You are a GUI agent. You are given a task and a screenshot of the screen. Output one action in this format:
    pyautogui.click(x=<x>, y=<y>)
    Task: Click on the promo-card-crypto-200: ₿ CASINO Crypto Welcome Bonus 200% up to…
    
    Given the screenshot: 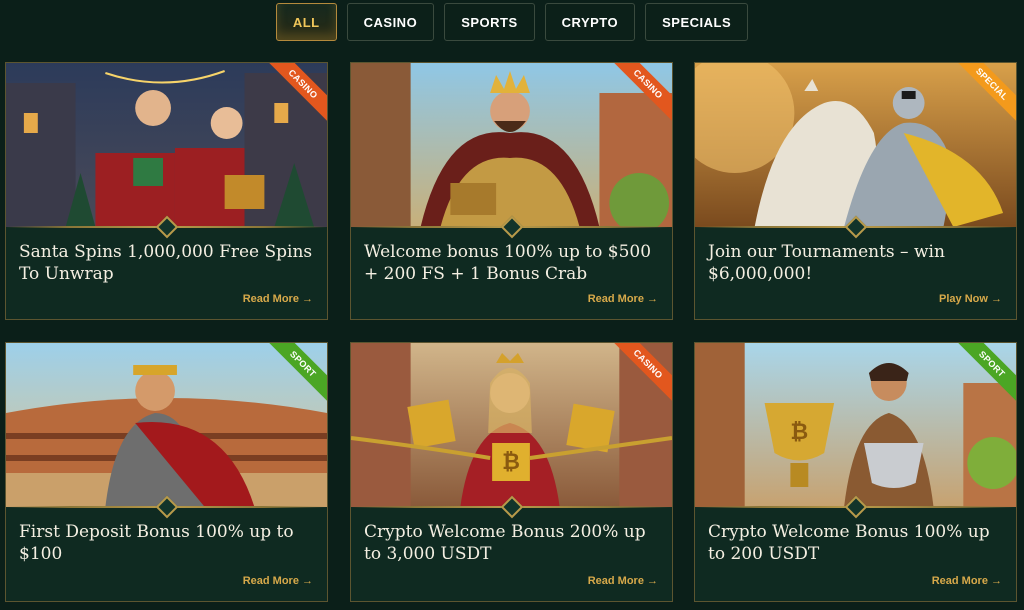 What is the action you would take?
    pyautogui.click(x=511, y=472)
    